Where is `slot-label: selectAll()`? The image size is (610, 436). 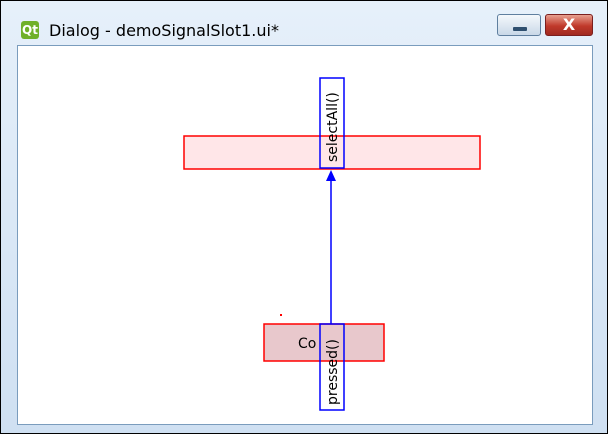 slot-label: selectAll() is located at coordinates (333, 127).